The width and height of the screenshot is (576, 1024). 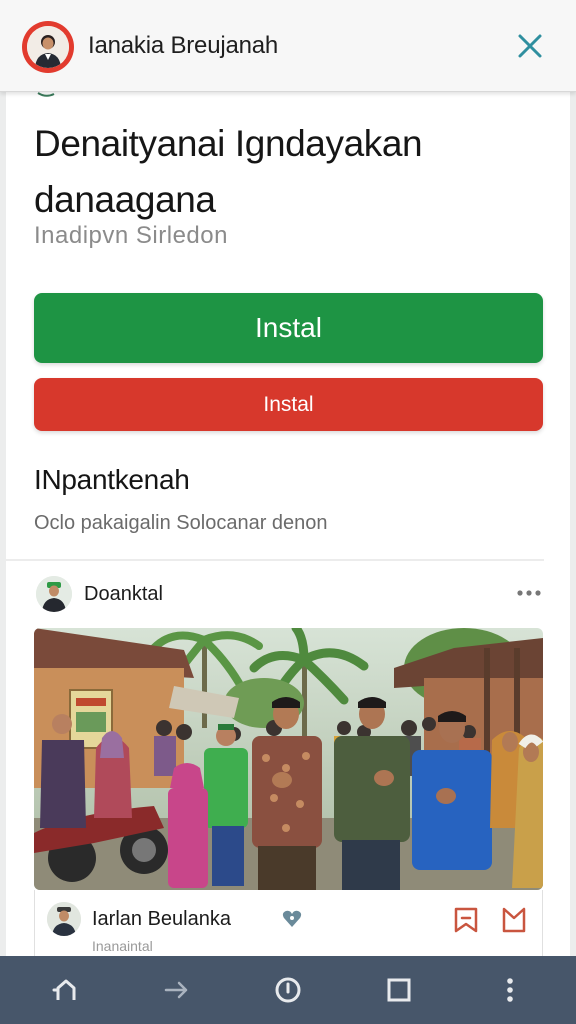 I want to click on heart-icon, so click(x=292, y=919).